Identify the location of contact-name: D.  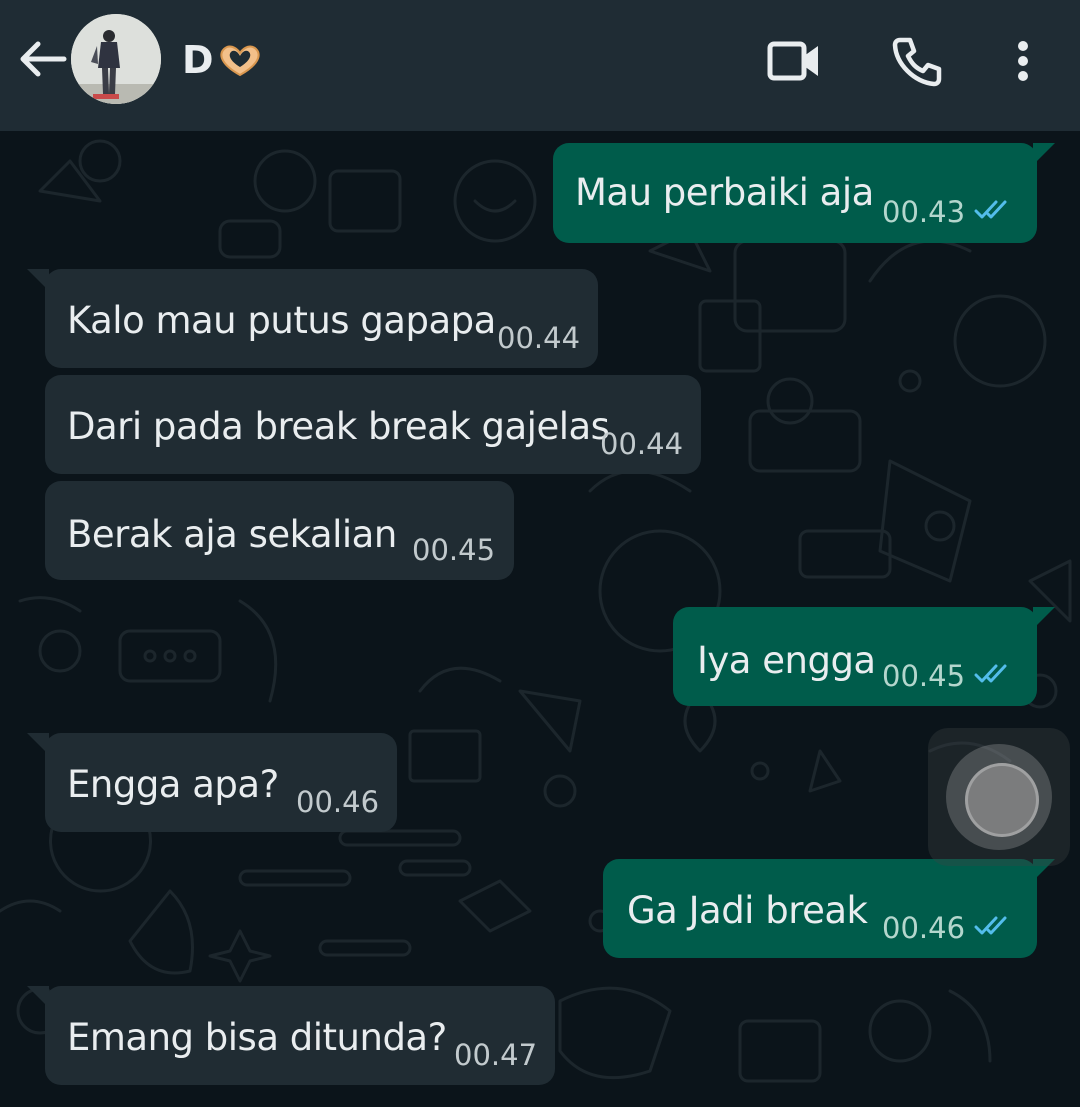
(223, 60).